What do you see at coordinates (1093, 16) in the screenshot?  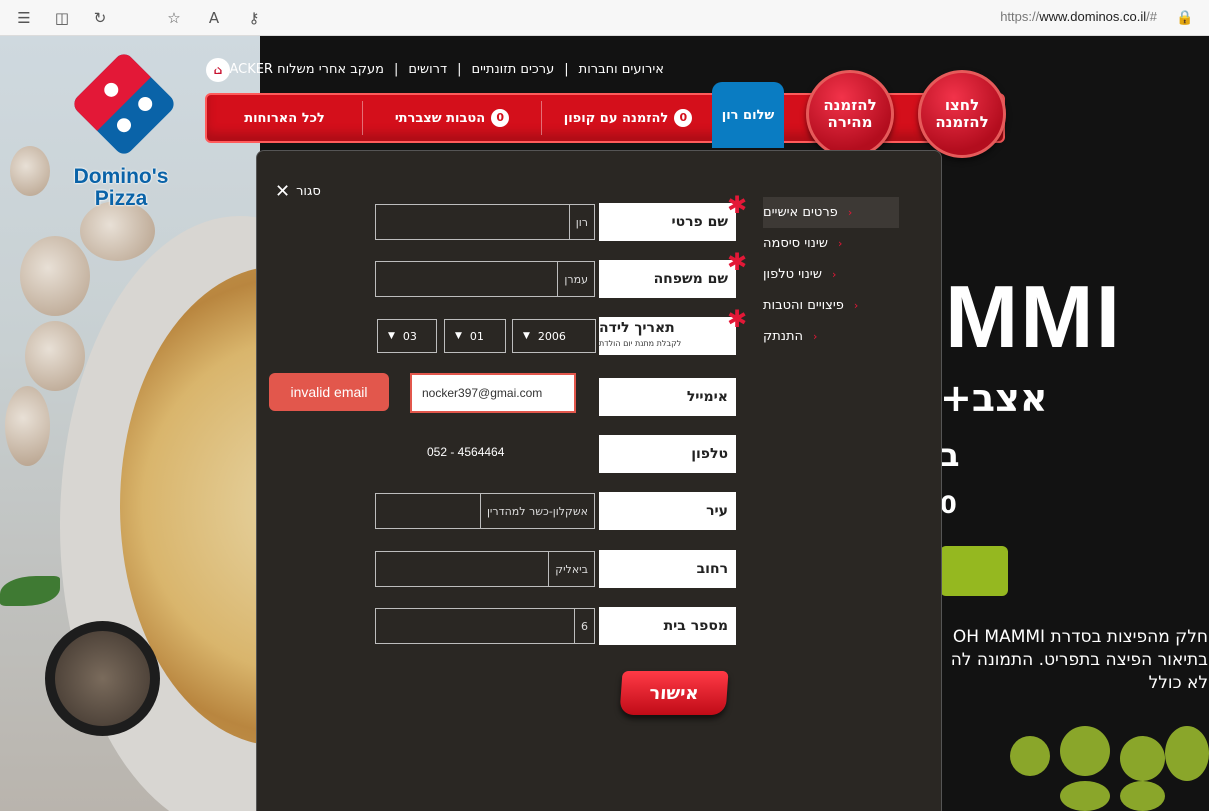 I see `url-domain: www.dominos.co.il` at bounding box center [1093, 16].